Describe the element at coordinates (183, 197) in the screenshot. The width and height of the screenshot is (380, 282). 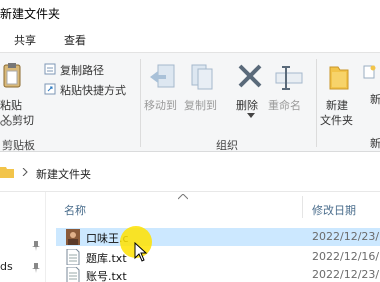
I see `chevron-up-icon` at that location.